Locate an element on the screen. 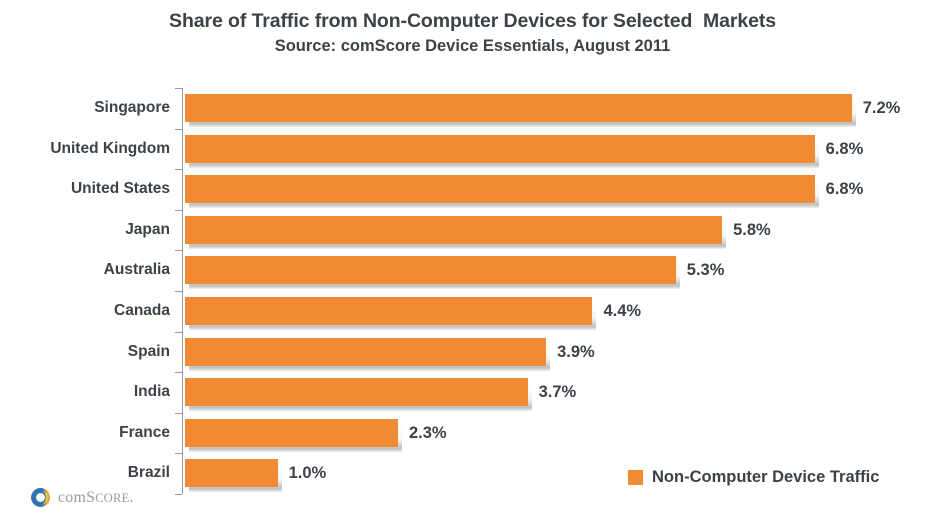  logo-text-core: CORE is located at coordinates (112, 497).